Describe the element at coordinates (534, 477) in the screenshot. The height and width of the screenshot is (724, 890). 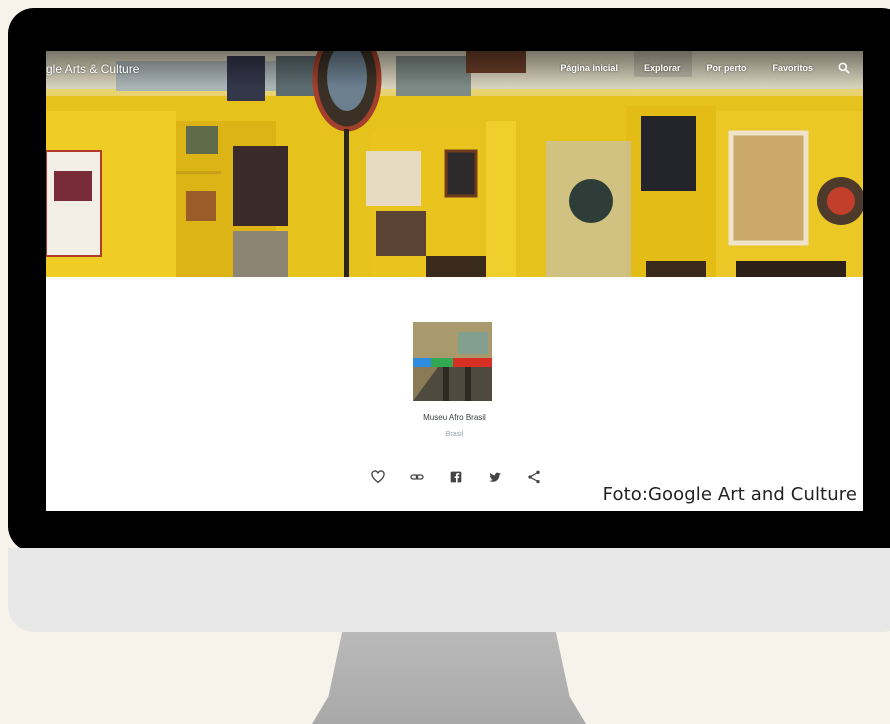
I see `share-icon` at that location.